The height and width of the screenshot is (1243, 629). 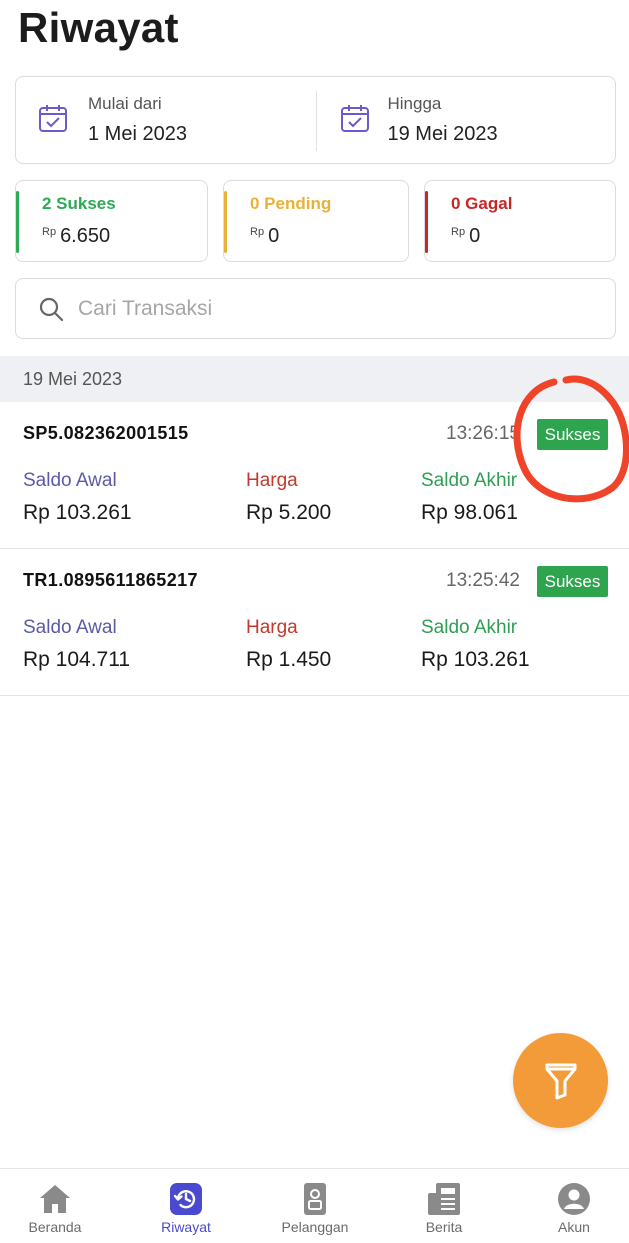 I want to click on transaction-id: TR1.0895611865217, so click(x=110, y=580).